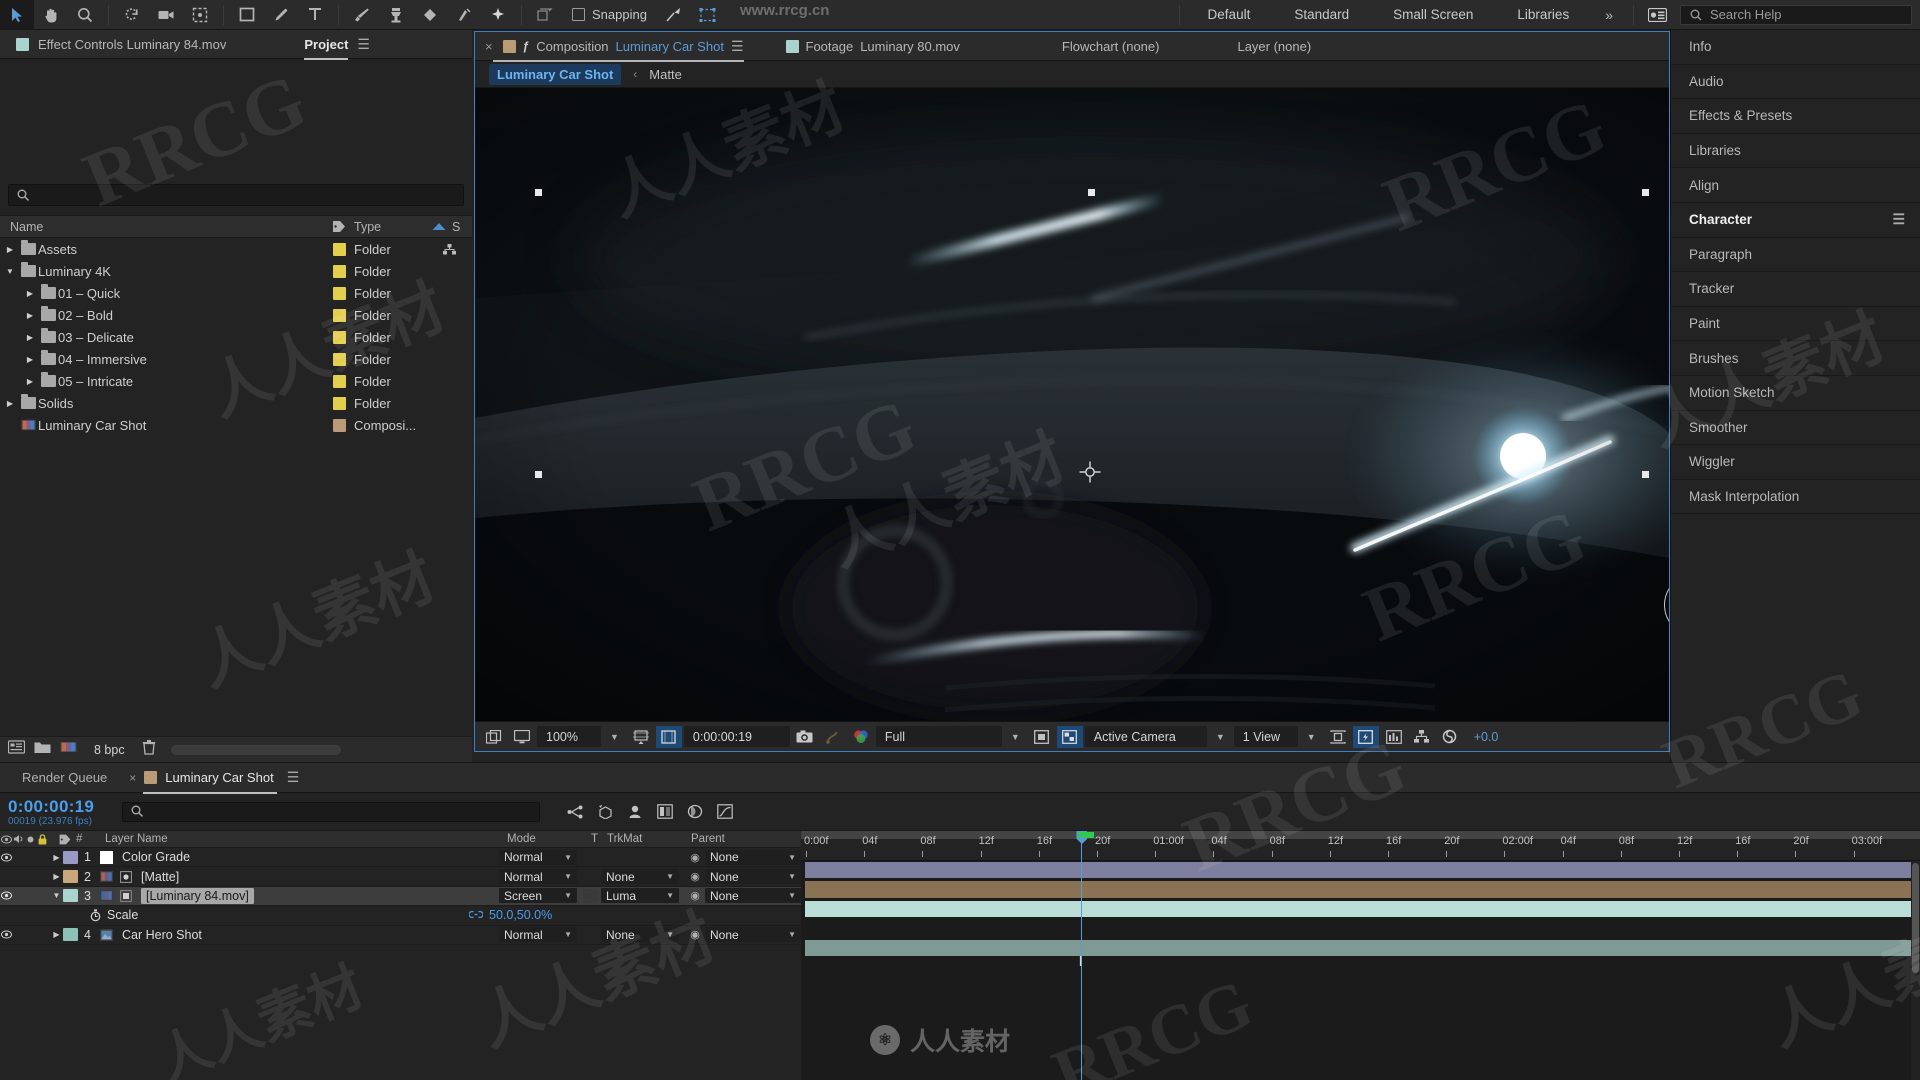 The height and width of the screenshot is (1080, 1920). Describe the element at coordinates (641, 737) in the screenshot. I see `resolution-region-icon` at that location.